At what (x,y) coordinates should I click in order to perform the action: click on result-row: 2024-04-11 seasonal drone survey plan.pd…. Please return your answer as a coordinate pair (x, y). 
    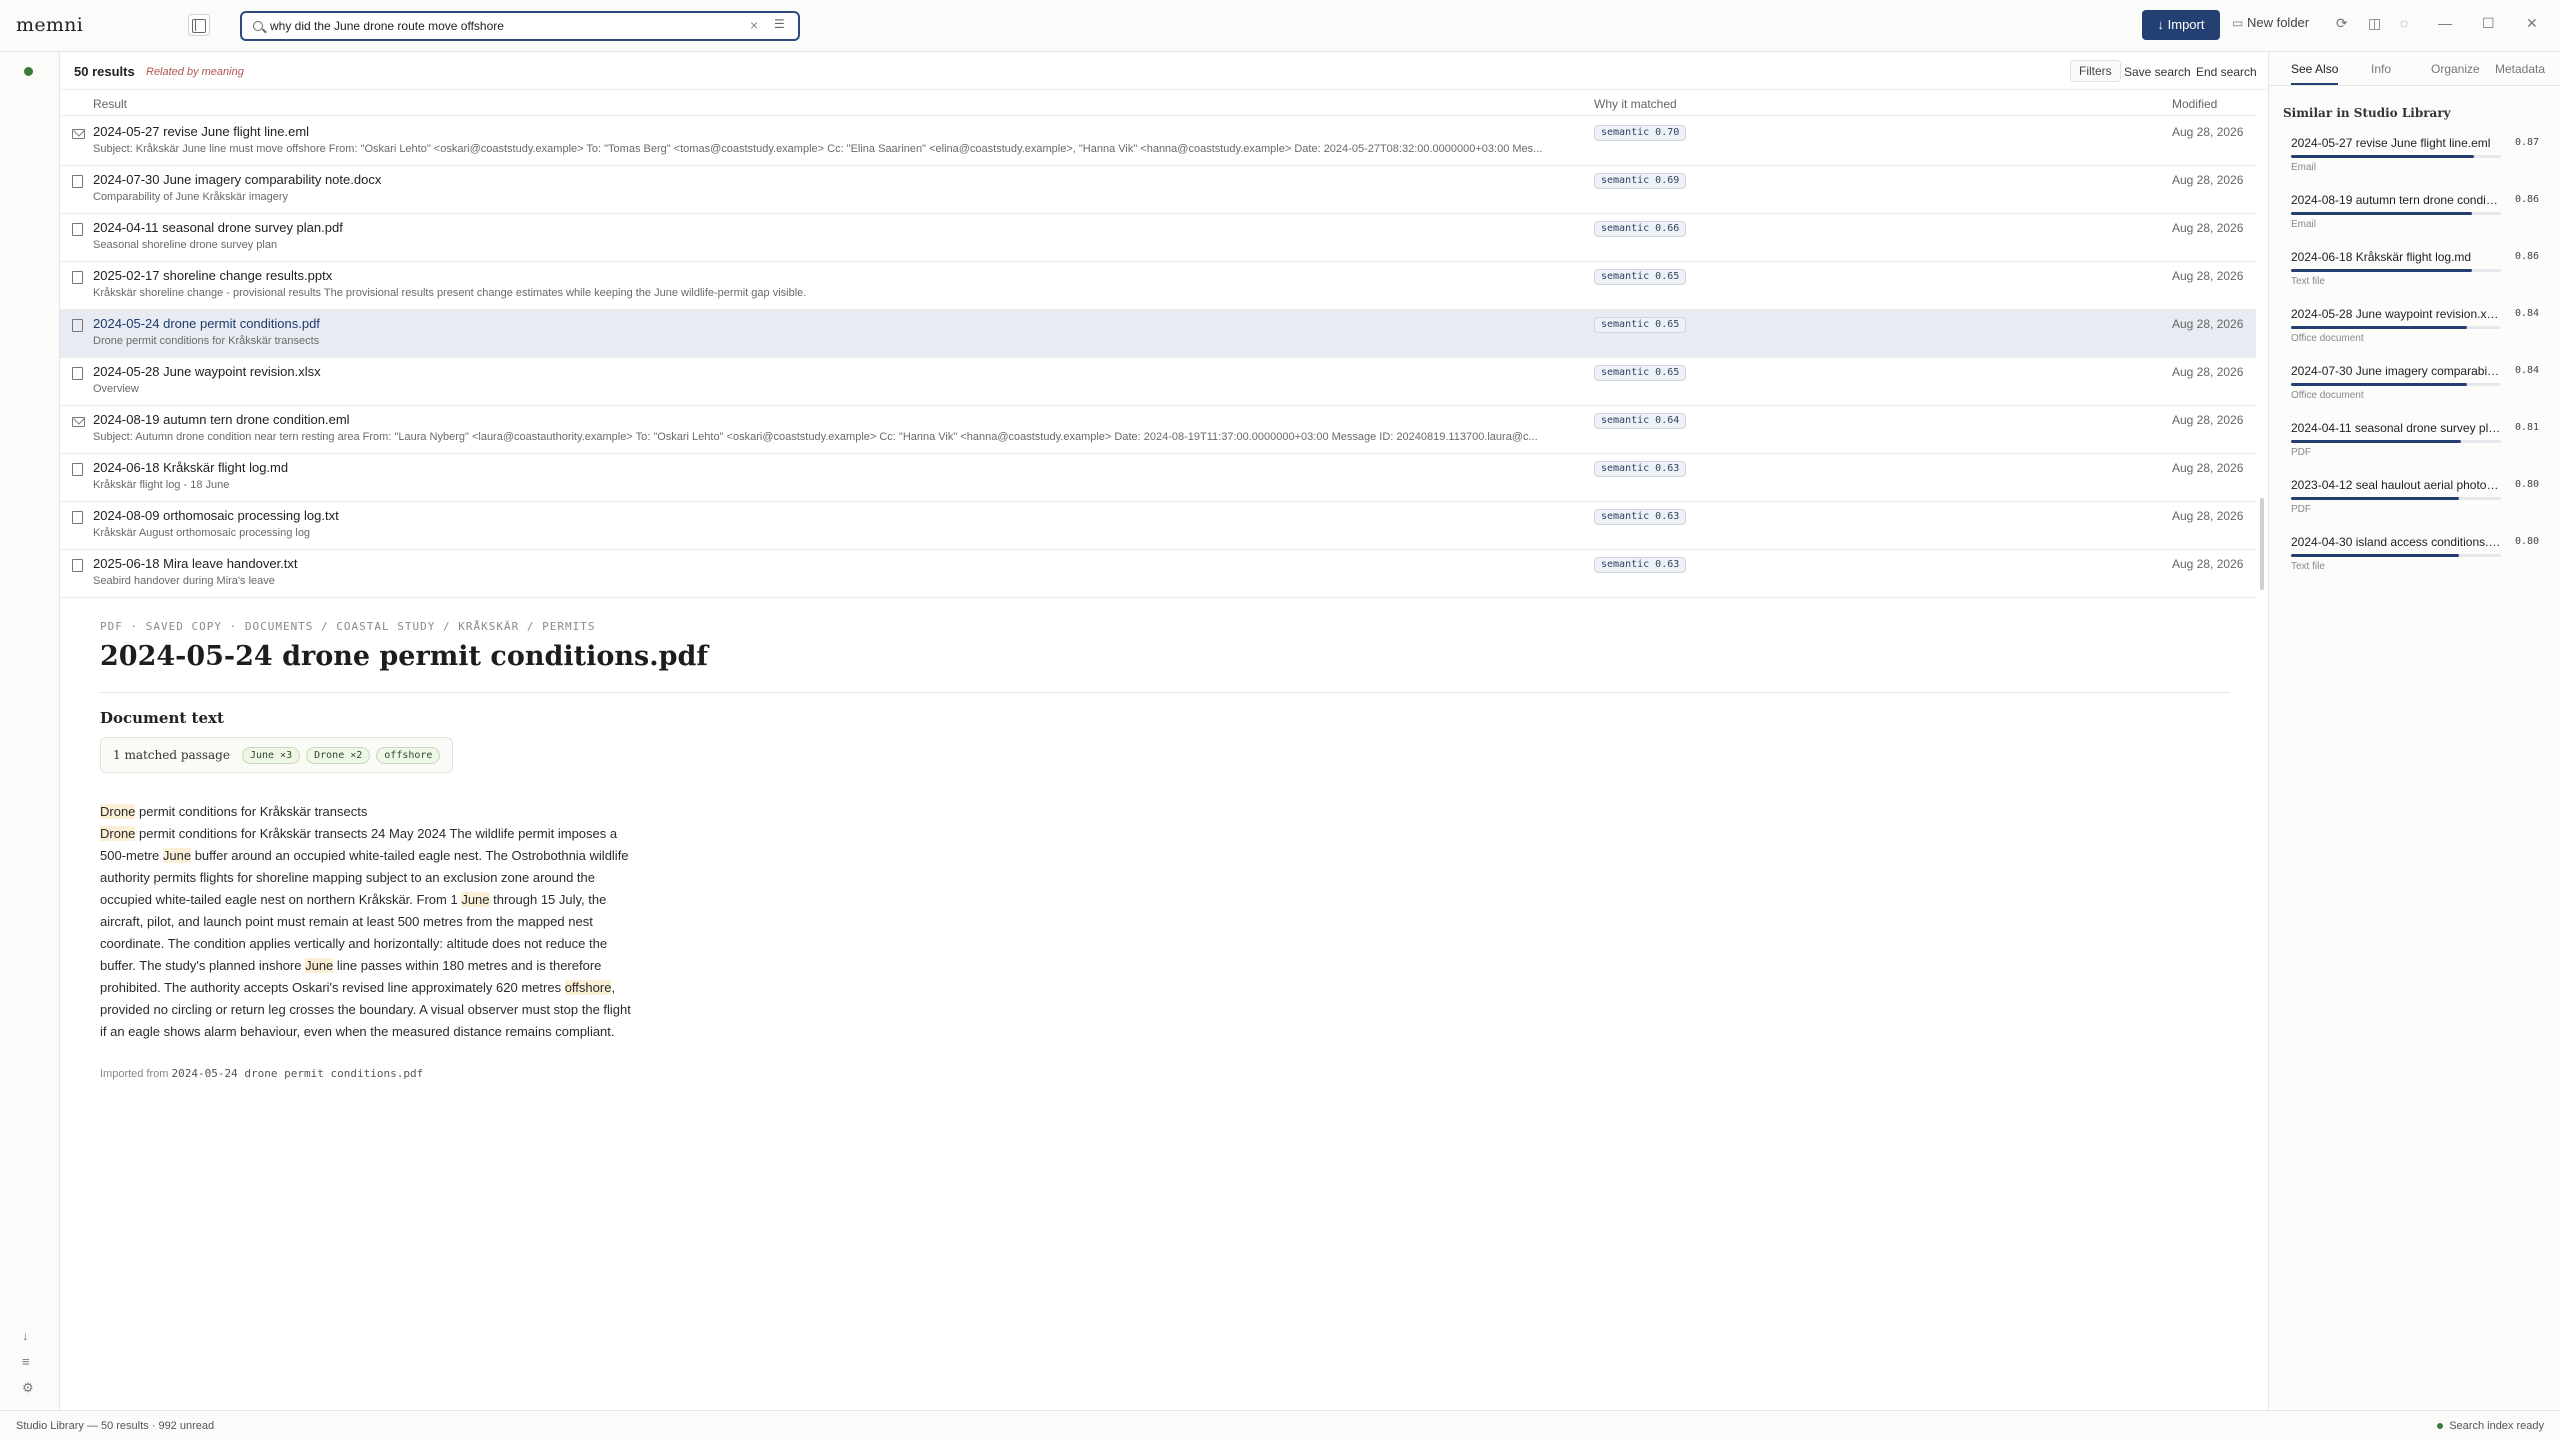
    Looking at the image, I should click on (1158, 238).